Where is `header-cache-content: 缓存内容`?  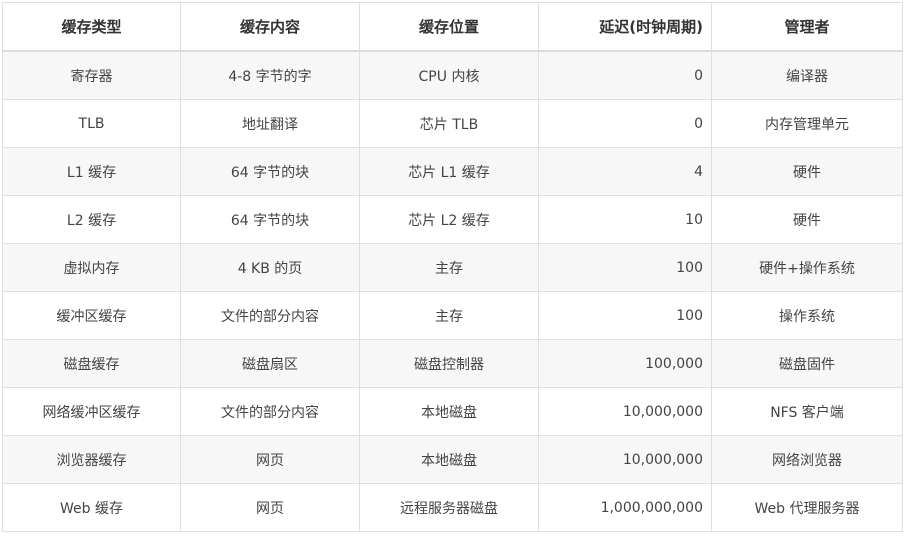
header-cache-content: 缓存内容 is located at coordinates (270, 27).